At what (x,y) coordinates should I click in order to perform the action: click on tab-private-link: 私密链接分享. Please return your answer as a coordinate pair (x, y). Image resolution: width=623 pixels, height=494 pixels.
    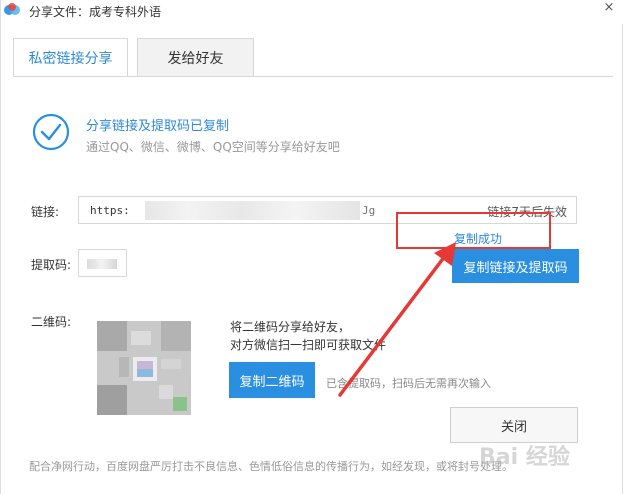
    Looking at the image, I should click on (70, 57).